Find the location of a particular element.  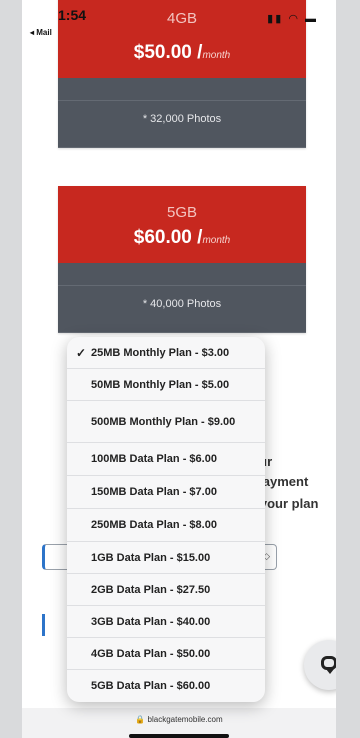

battery-icon: ▬ is located at coordinates (311, 19).